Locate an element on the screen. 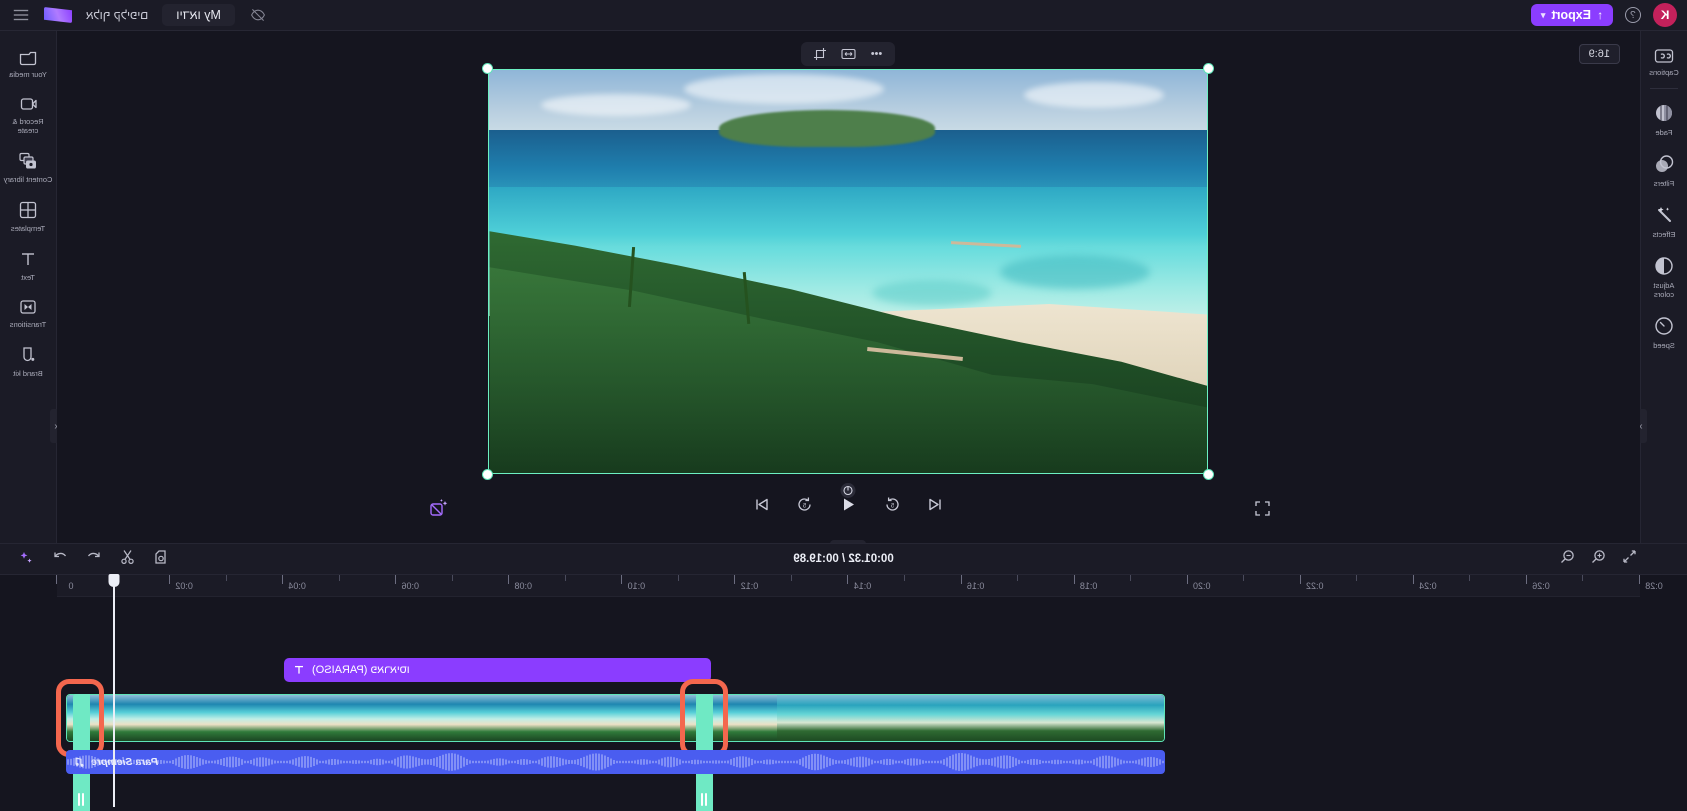 Image resolution: width=1687 pixels, height=811 pixels. skip-to-start-button is located at coordinates (935, 507).